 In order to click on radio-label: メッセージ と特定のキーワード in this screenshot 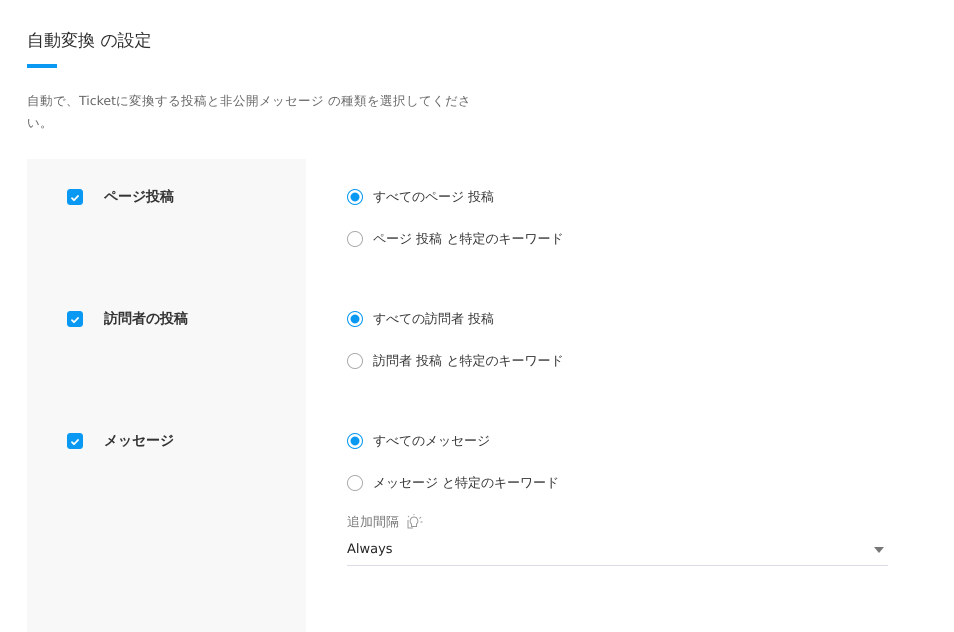, I will do `click(466, 483)`.